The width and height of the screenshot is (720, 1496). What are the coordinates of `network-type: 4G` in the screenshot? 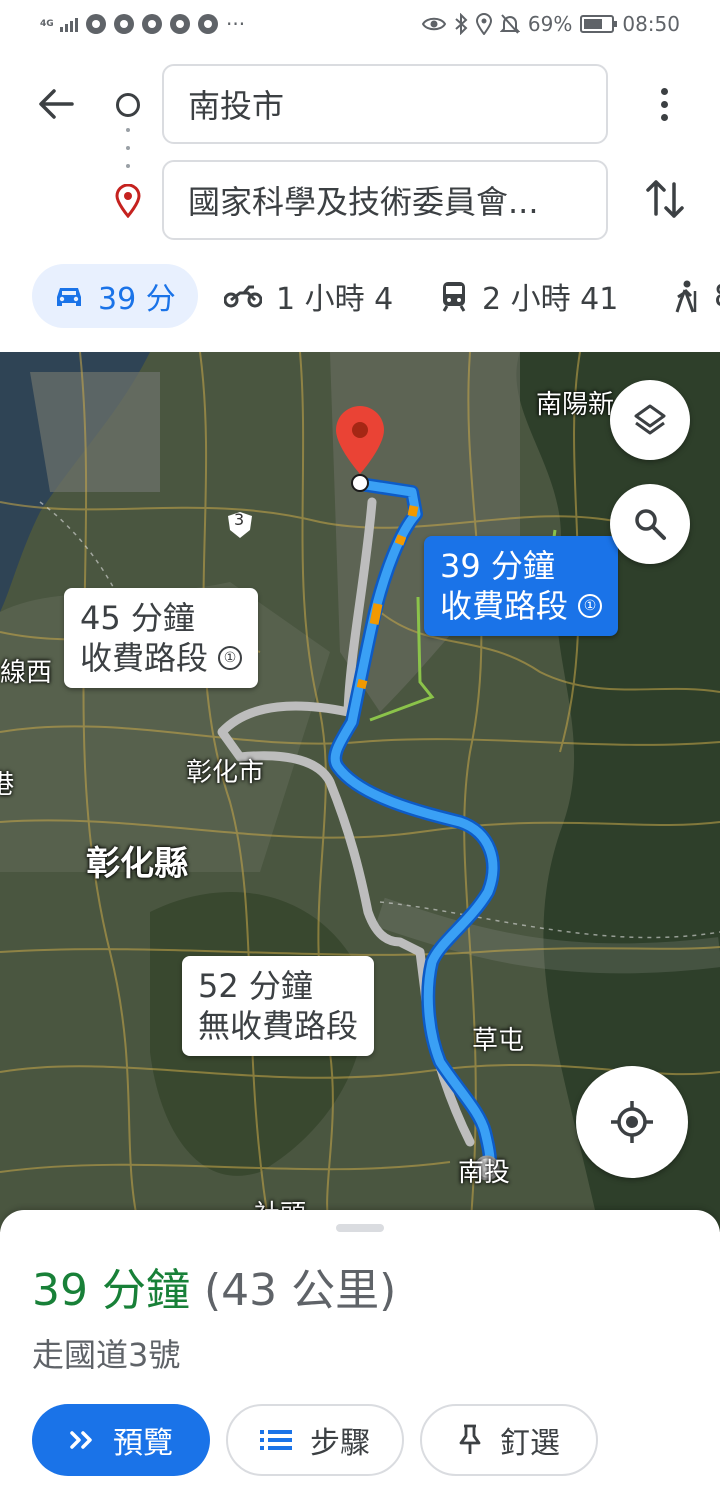 It's located at (47, 23).